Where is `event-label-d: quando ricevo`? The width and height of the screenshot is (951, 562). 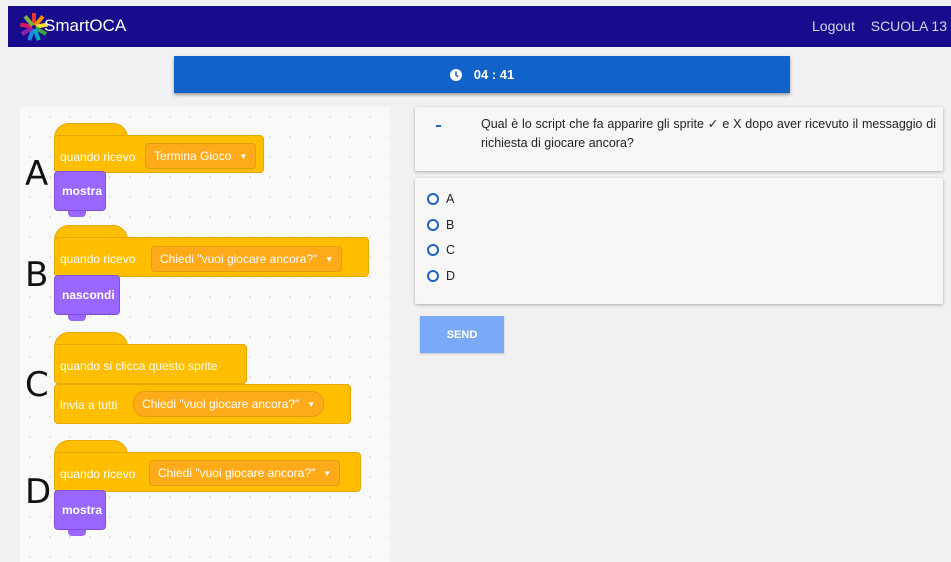 event-label-d: quando ricevo is located at coordinates (98, 474).